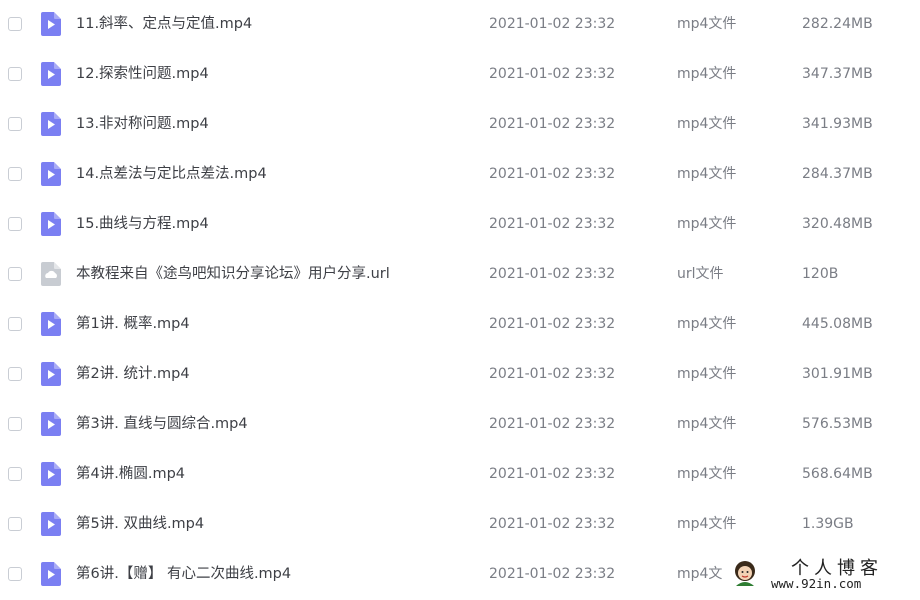  I want to click on file-name: 12.探索性问题.mp4, so click(142, 74).